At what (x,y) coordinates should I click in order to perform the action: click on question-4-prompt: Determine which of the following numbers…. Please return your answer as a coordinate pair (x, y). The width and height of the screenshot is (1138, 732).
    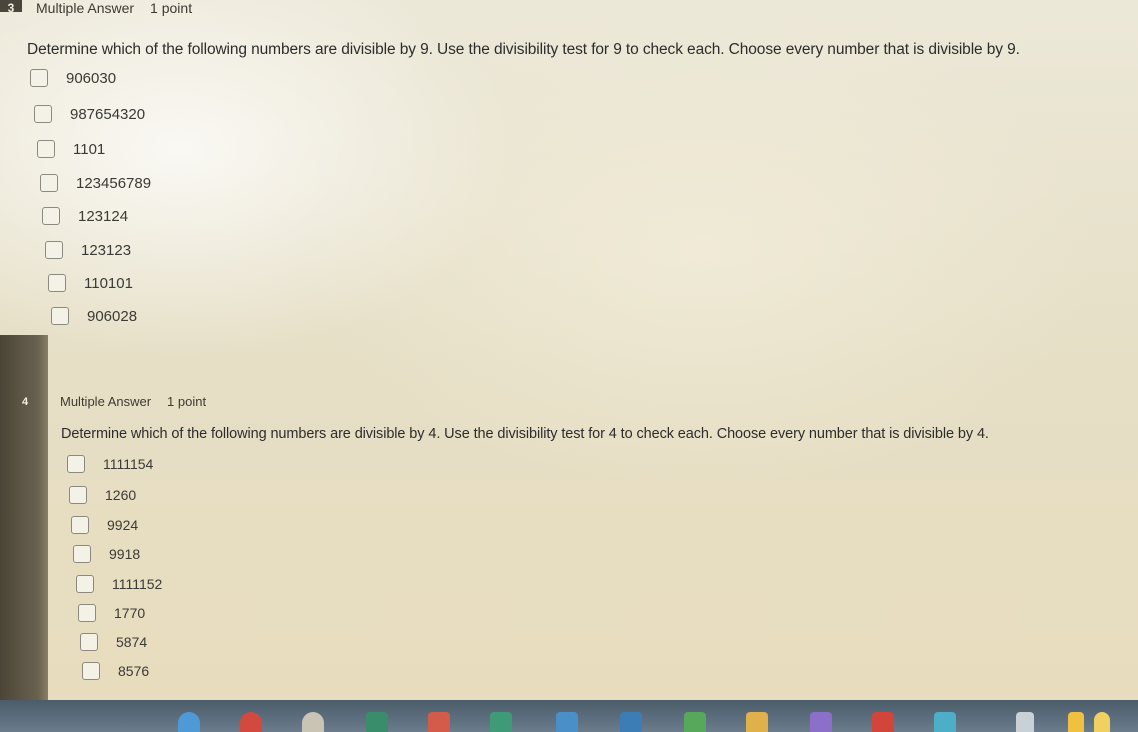
    Looking at the image, I should click on (525, 434).